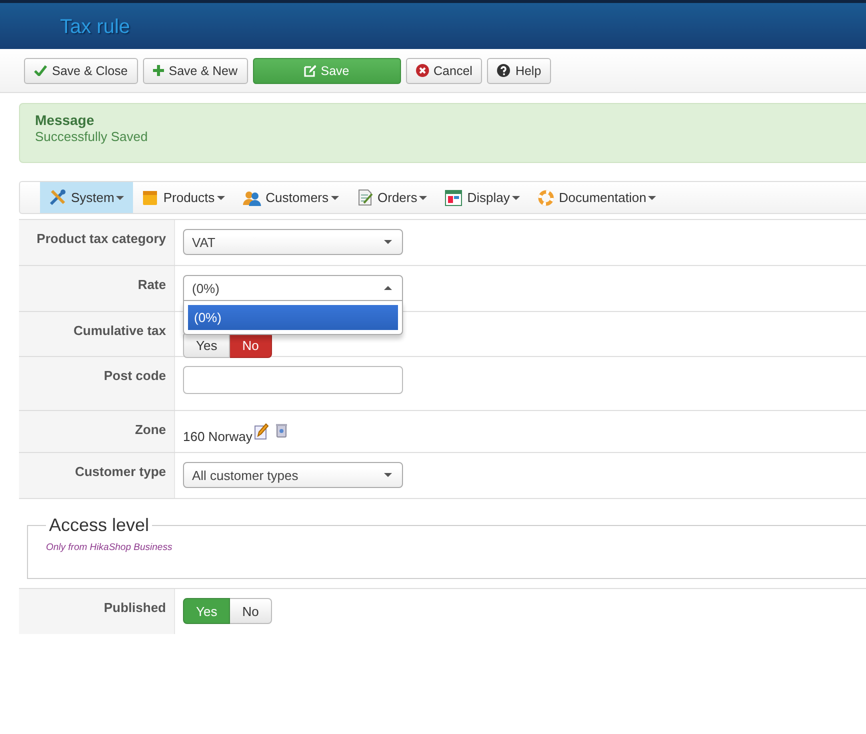  Describe the element at coordinates (310, 70) in the screenshot. I see `edit-icon` at that location.